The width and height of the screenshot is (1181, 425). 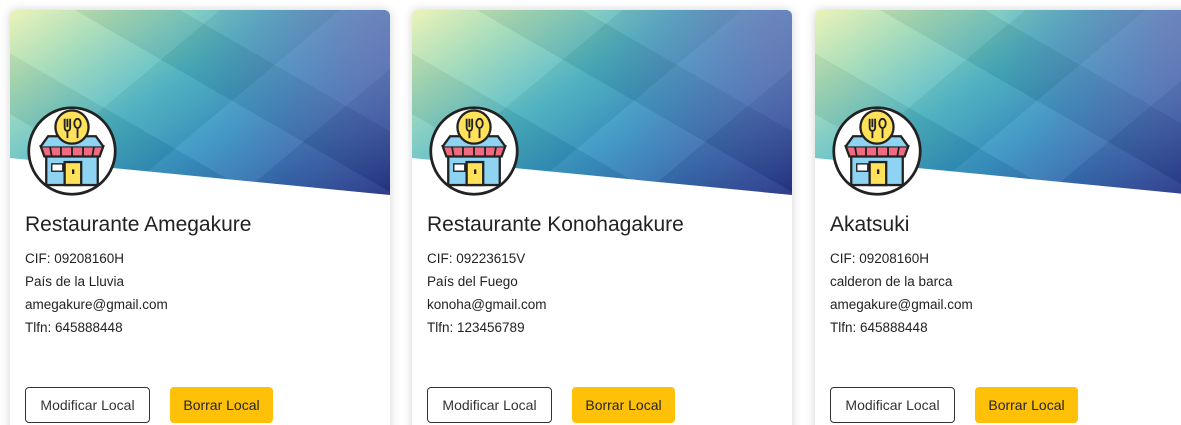 I want to click on restaurant-name: Akatsuki, so click(x=870, y=224).